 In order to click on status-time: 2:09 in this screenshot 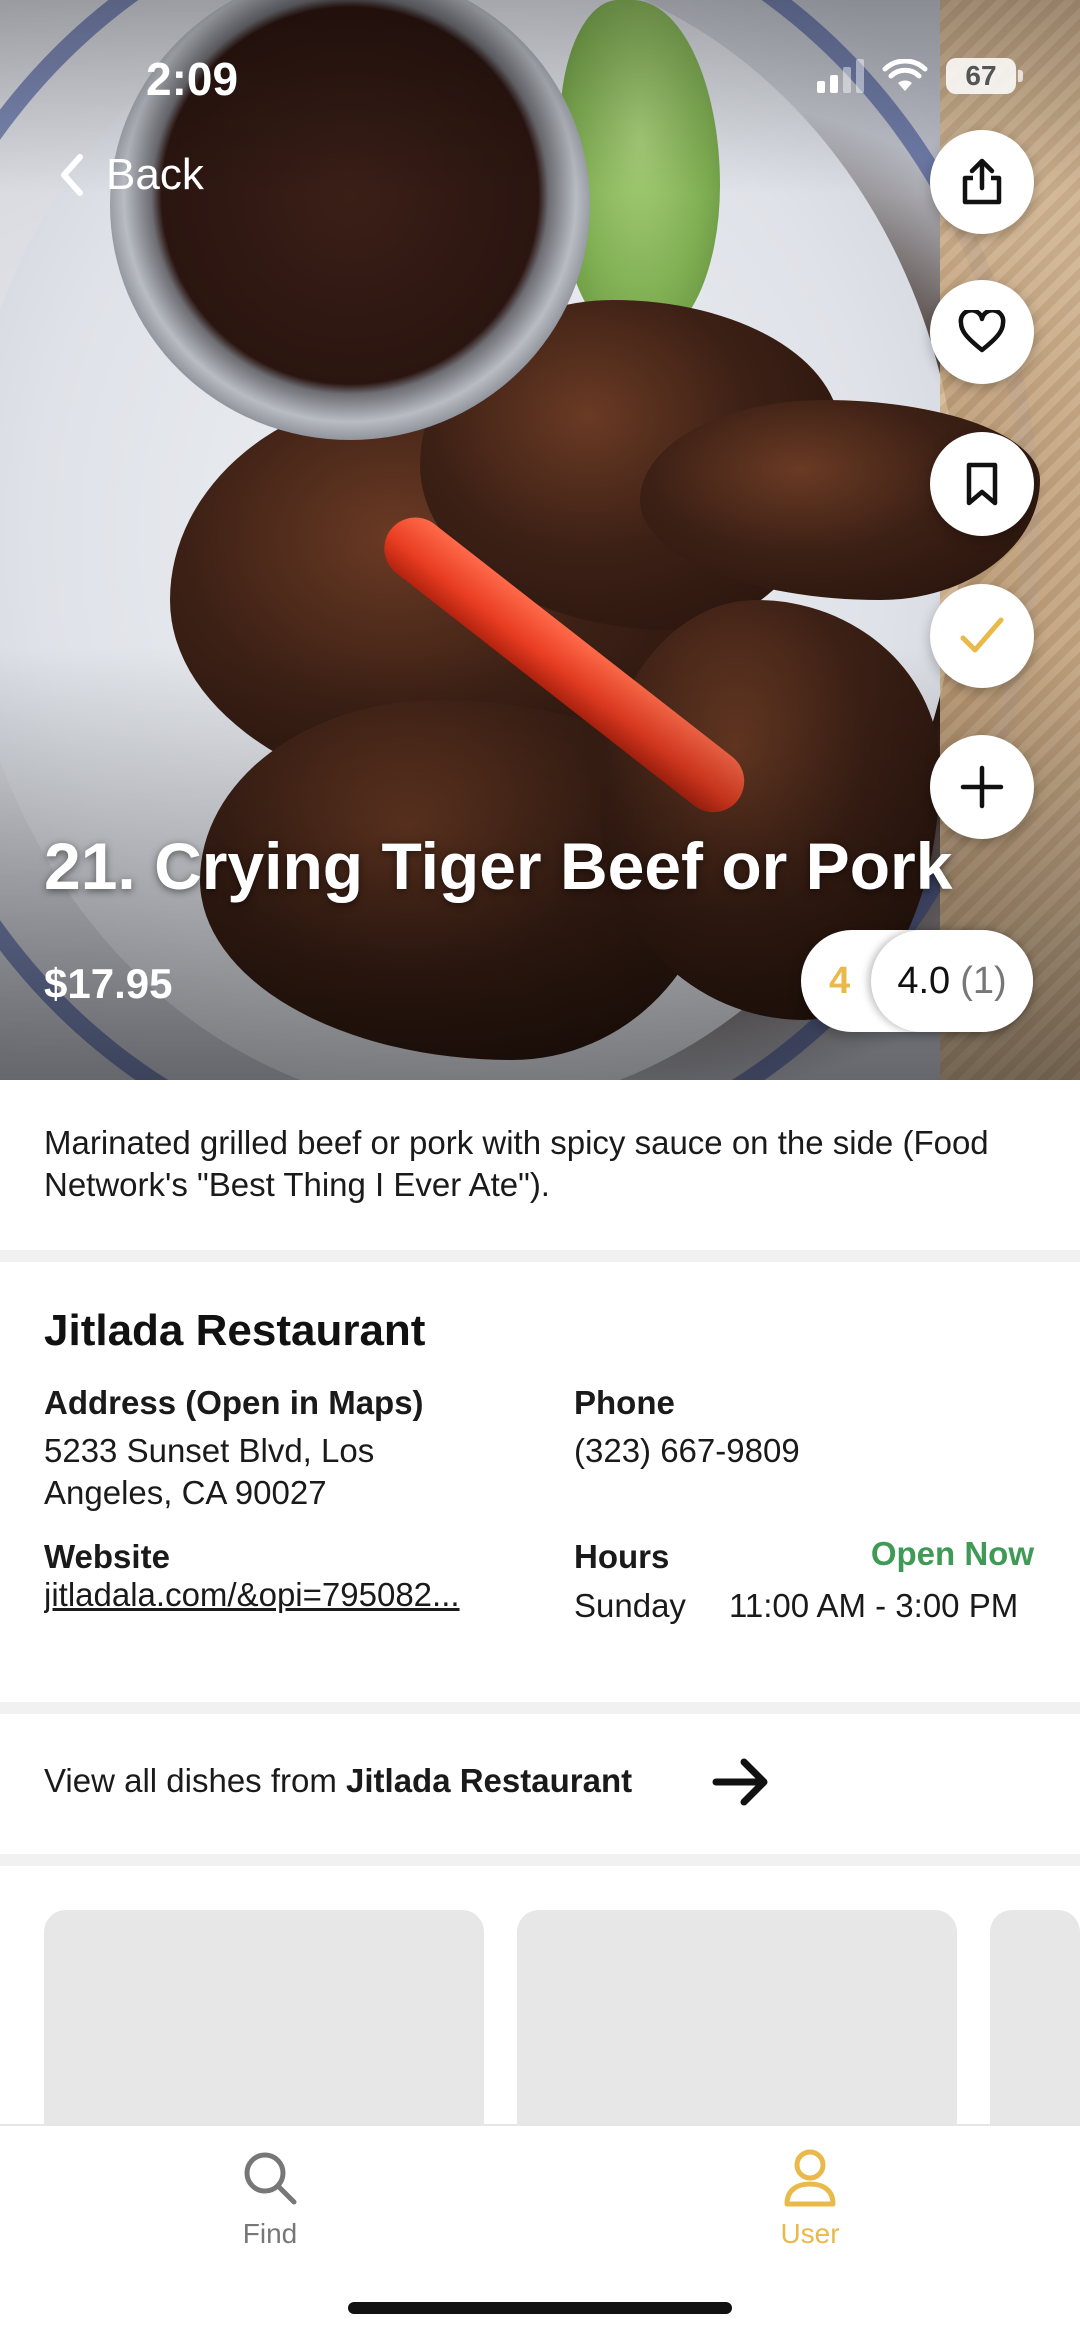, I will do `click(192, 79)`.